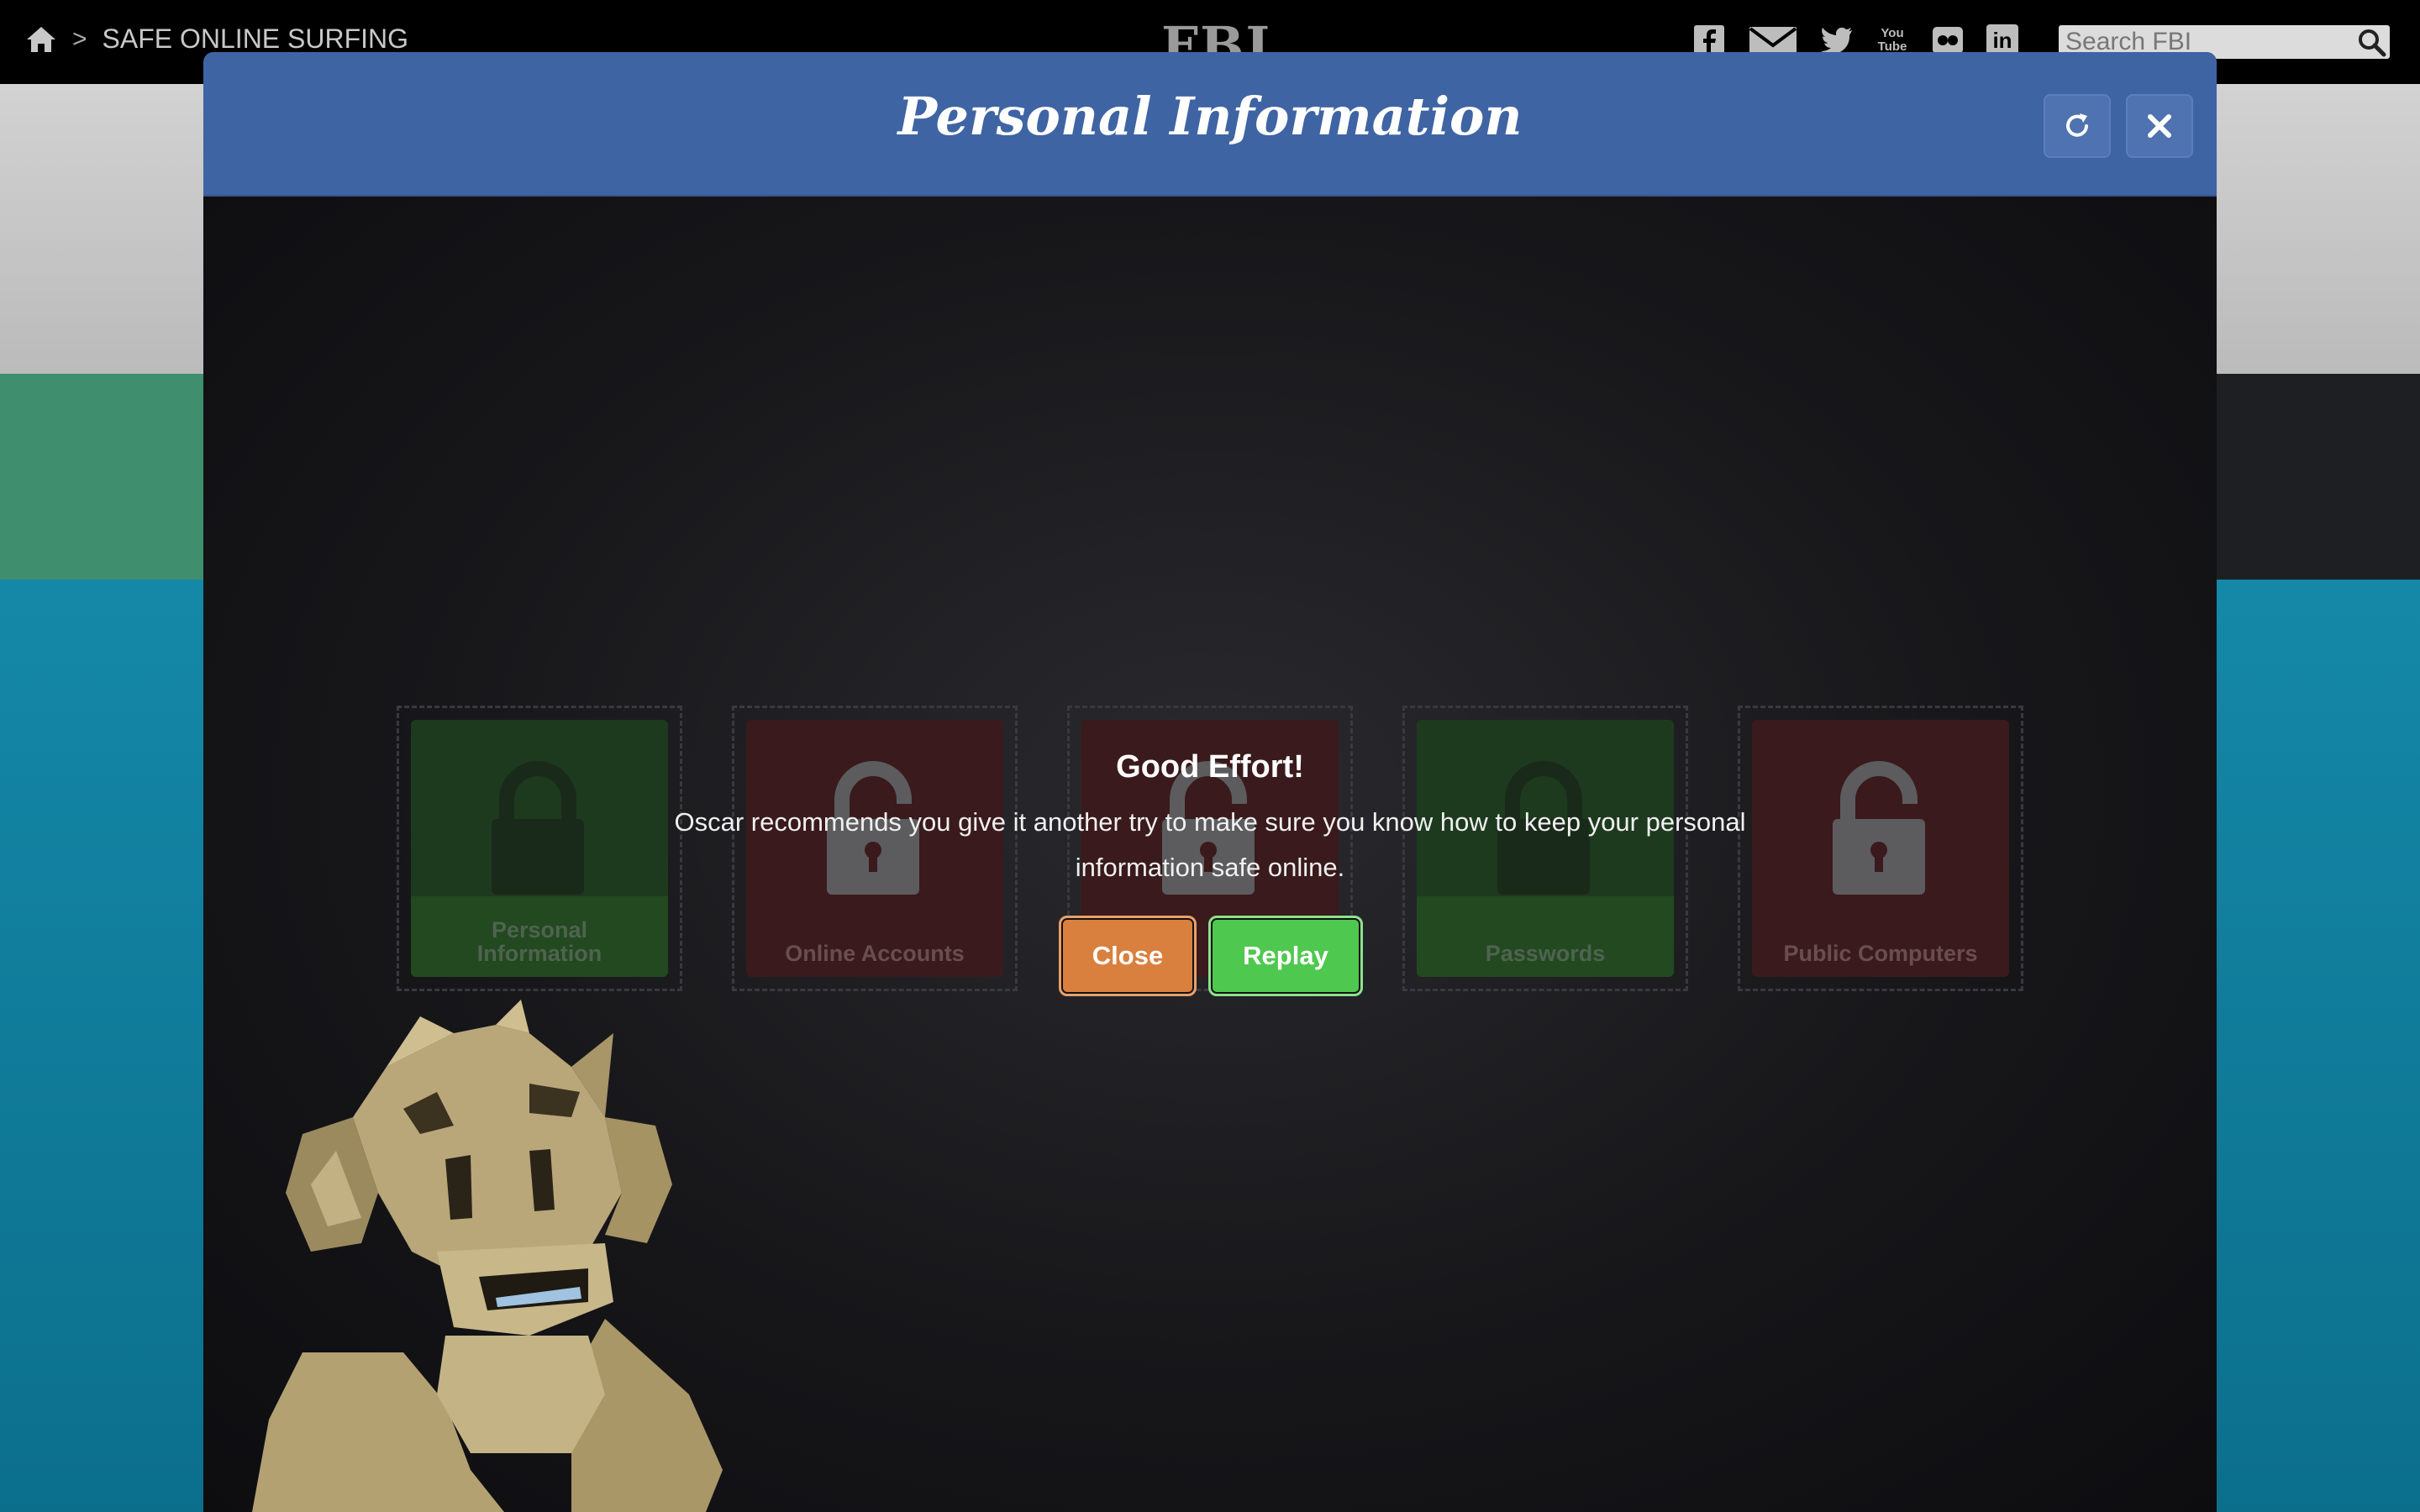 This screenshot has width=2420, height=1512. Describe the element at coordinates (1210, 767) in the screenshot. I see `dialog-title: Good Effort!` at that location.